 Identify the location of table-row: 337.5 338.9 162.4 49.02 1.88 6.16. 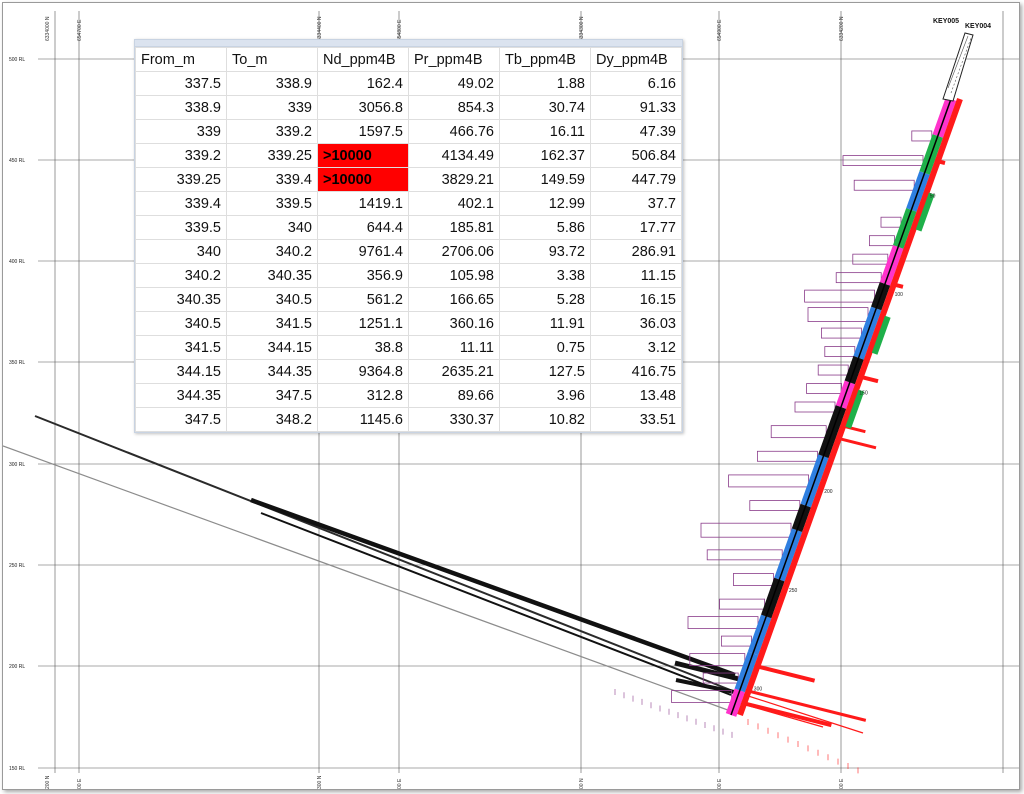
(408, 83).